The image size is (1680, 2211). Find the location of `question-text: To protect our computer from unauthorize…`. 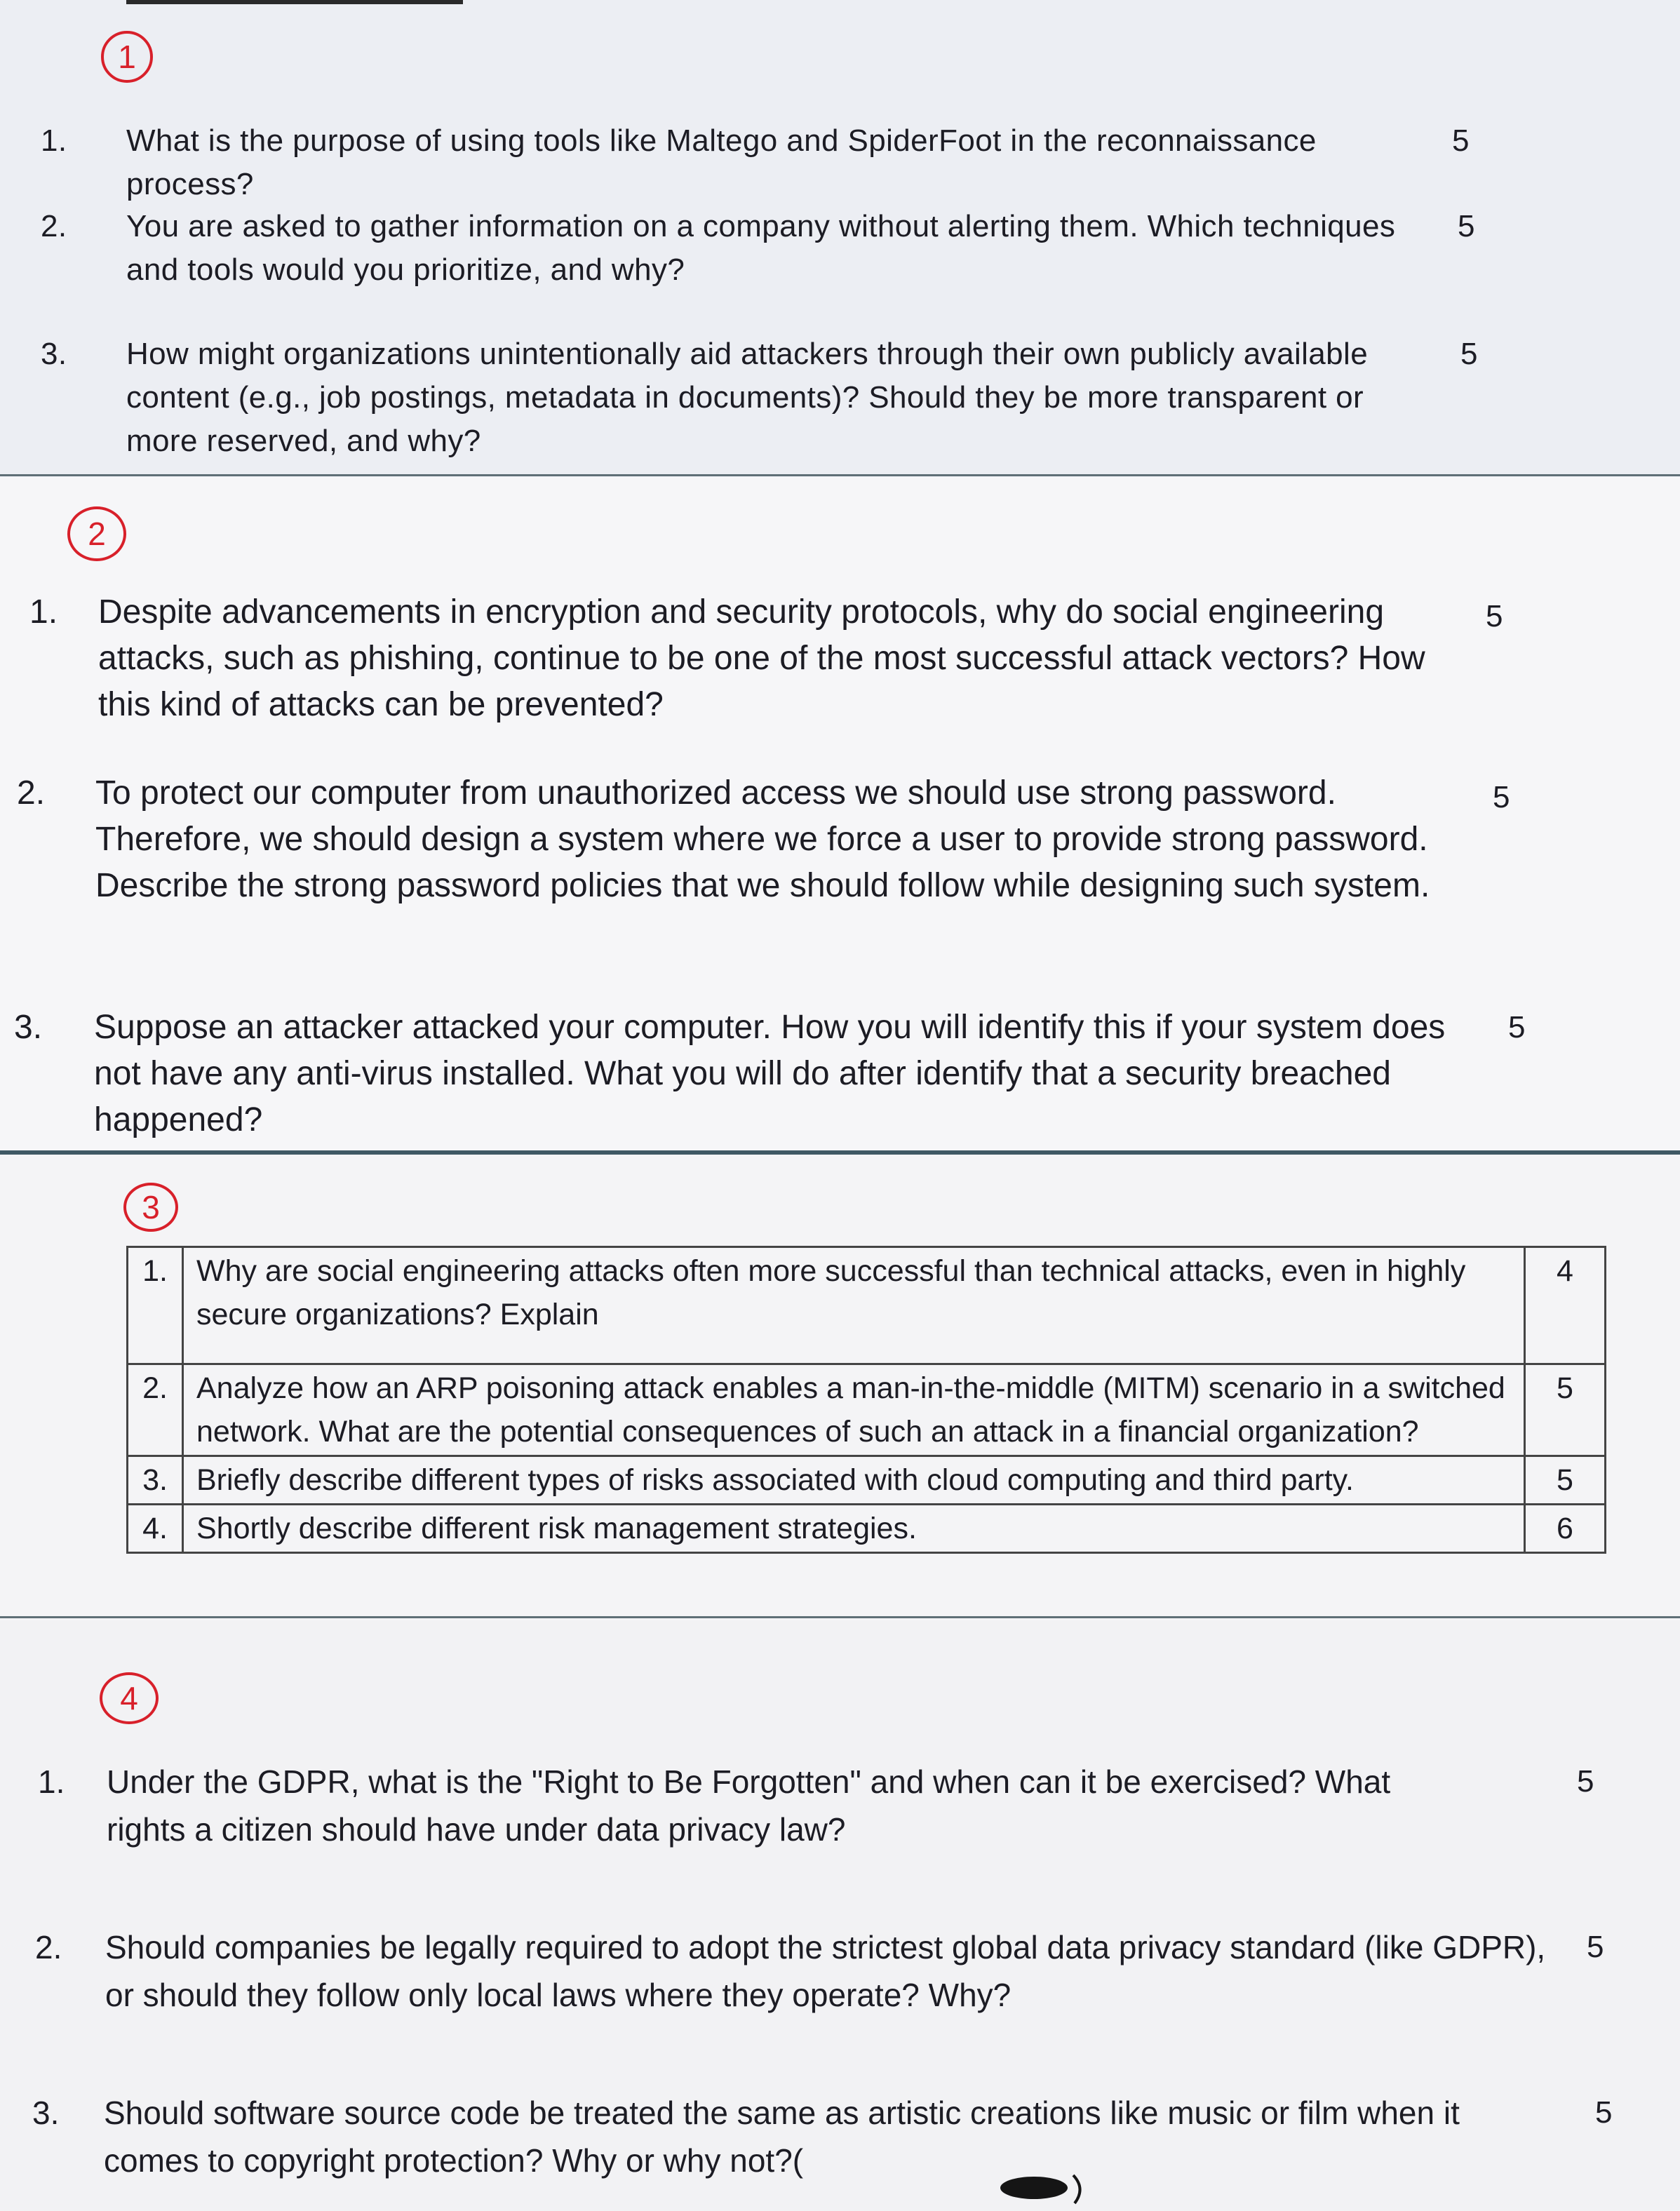

question-text: To protect our computer from unauthorize… is located at coordinates (762, 839).